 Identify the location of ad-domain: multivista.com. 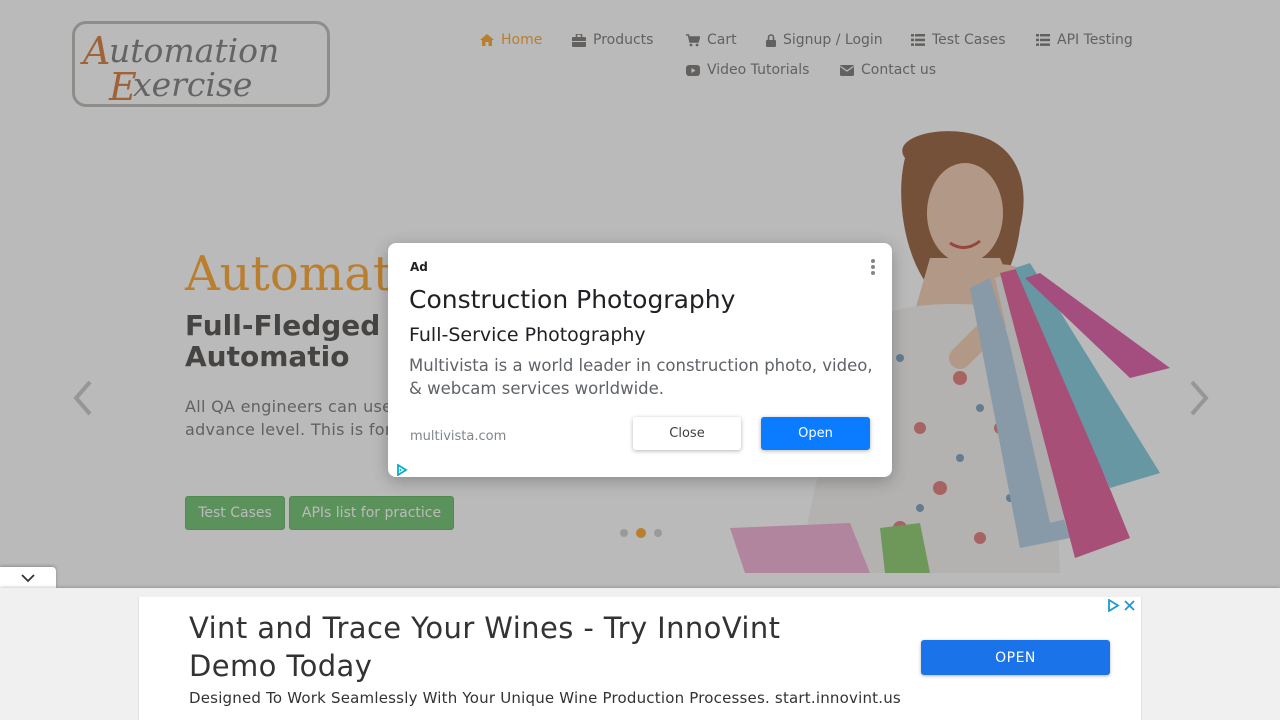
(458, 436).